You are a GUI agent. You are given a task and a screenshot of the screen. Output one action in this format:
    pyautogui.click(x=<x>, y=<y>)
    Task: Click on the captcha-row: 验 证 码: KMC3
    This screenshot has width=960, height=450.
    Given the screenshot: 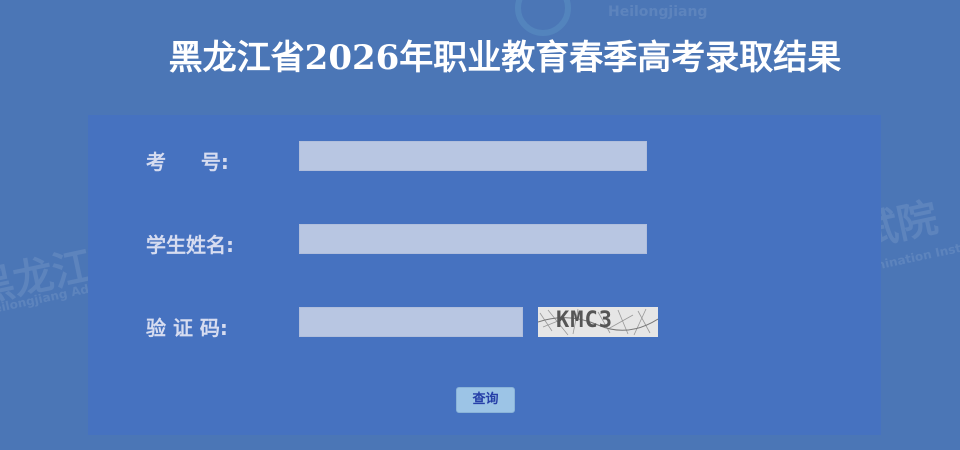 What is the action you would take?
    pyautogui.click(x=484, y=323)
    